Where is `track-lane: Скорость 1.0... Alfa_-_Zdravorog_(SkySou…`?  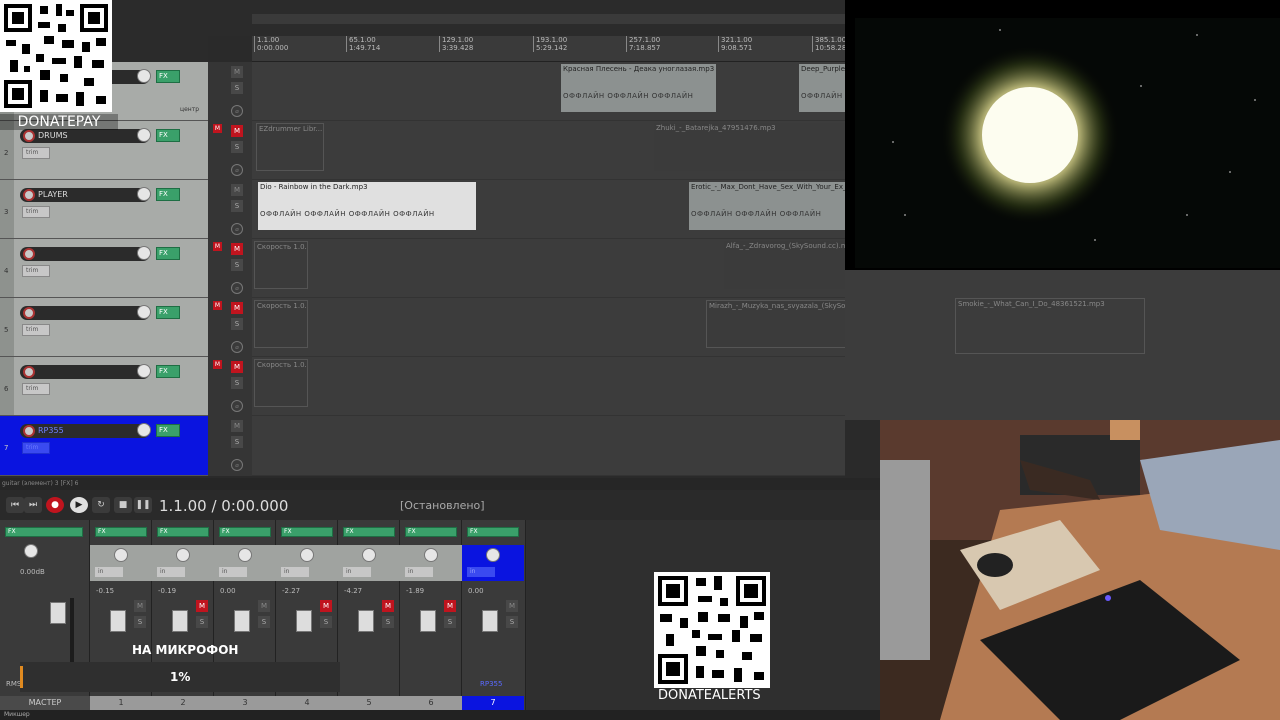
track-lane: Скорость 1.0... Alfa_-_Zdravorog_(SkySou… is located at coordinates (548, 268).